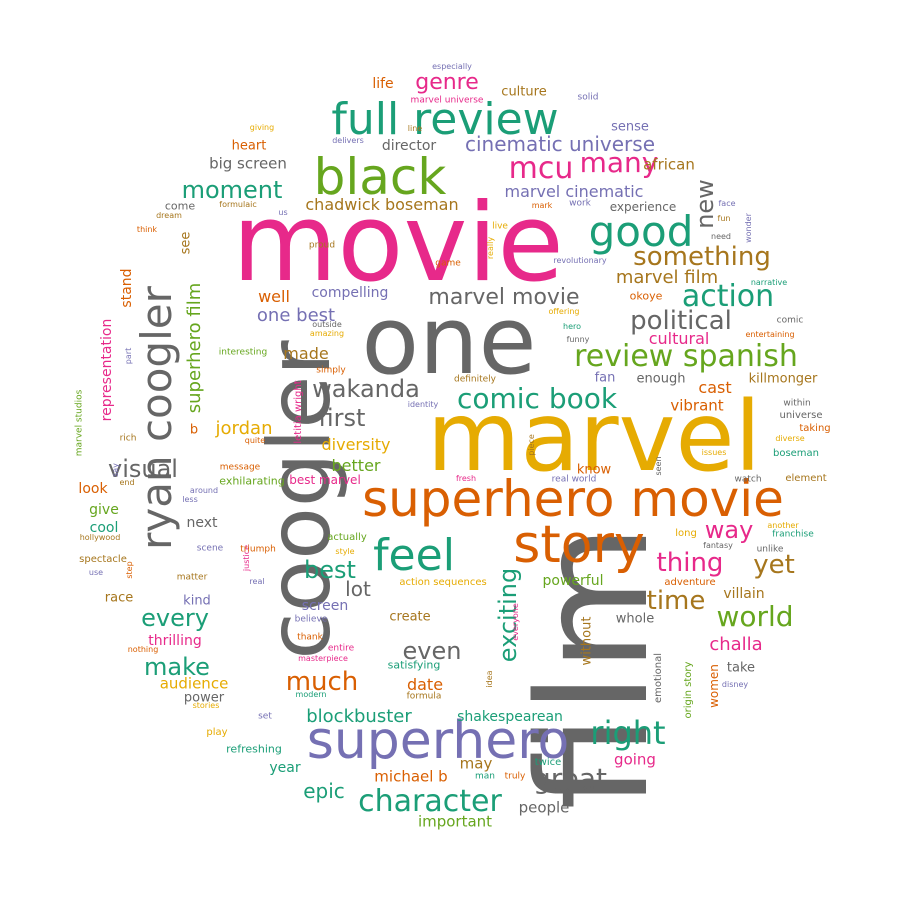 Image resolution: width=900 pixels, height=900 pixels. Describe the element at coordinates (186, 243) in the screenshot. I see `word-see: see` at that location.